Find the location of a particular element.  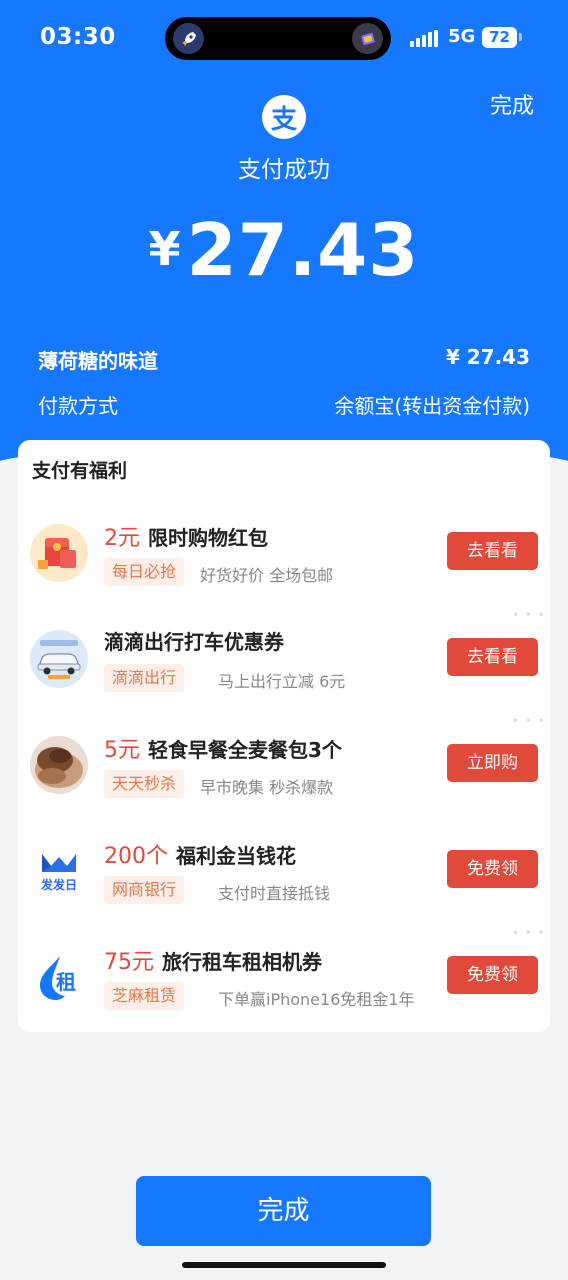

benefit-item: 发发日 200个 福利金当钱花 网商银行 支付时直接抵钱 免费领 • • • is located at coordinates (284, 886).